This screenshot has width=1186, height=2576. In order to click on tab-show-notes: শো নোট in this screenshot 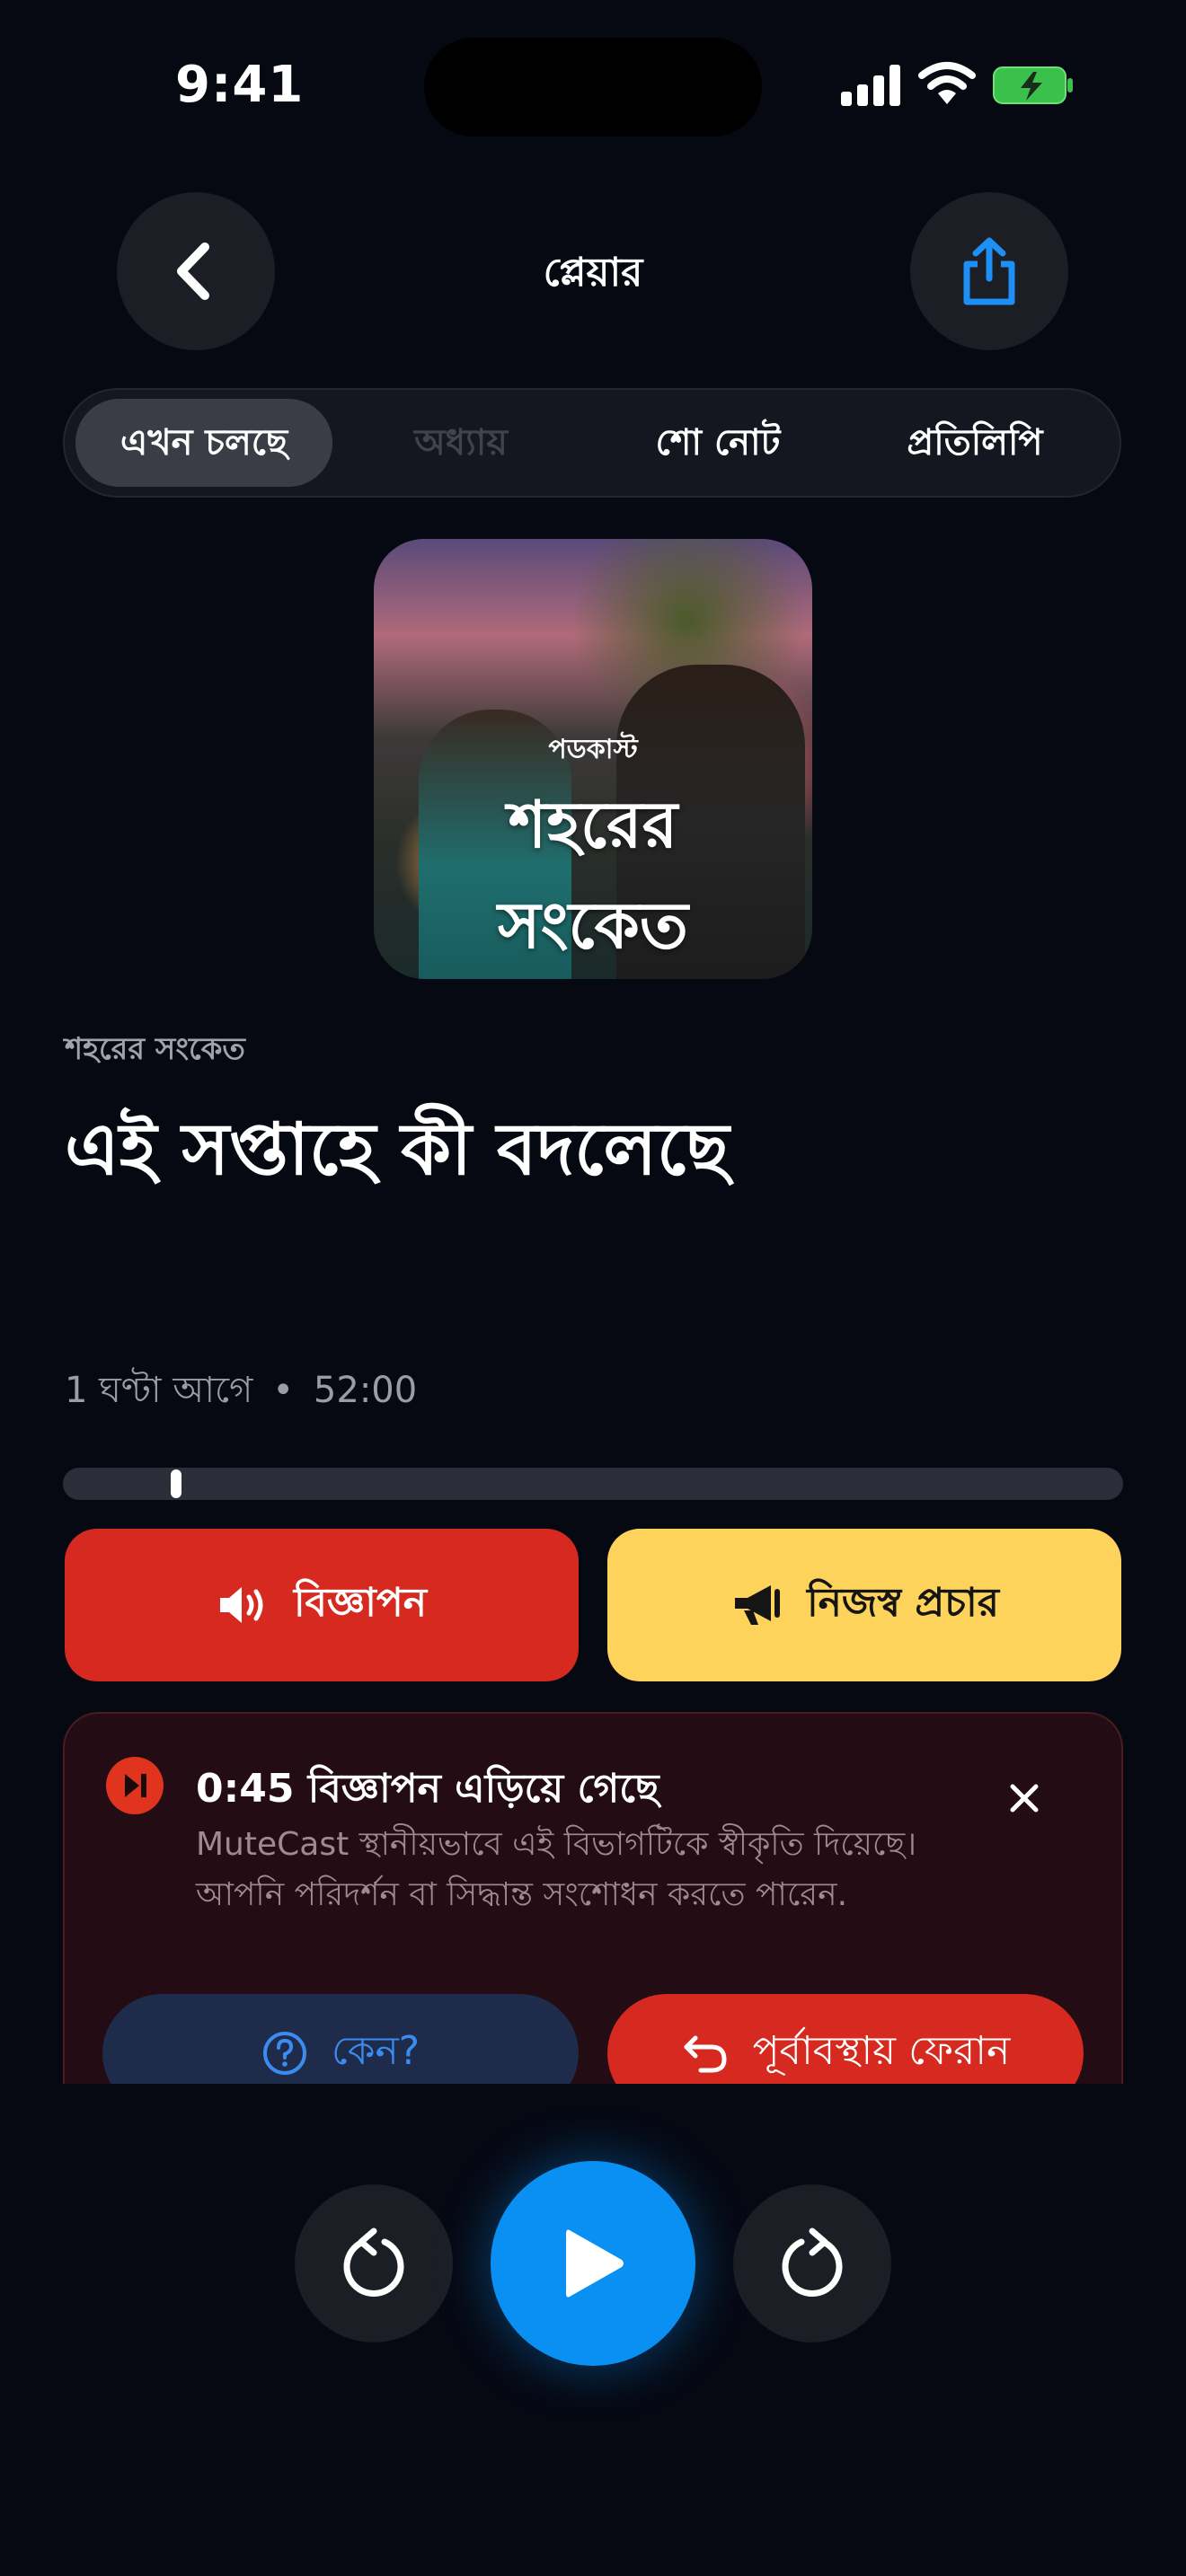, I will do `click(717, 443)`.